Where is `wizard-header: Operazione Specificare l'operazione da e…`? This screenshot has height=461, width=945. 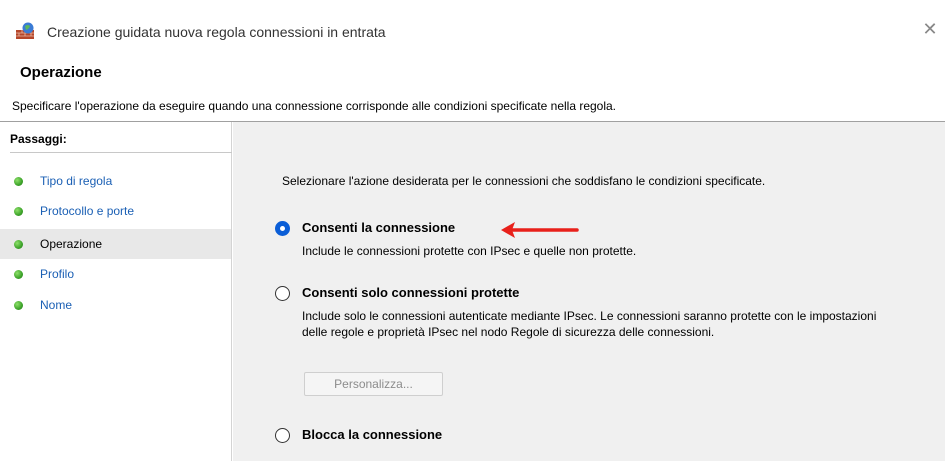
wizard-header: Operazione Specificare l'operazione da e… is located at coordinates (472, 89).